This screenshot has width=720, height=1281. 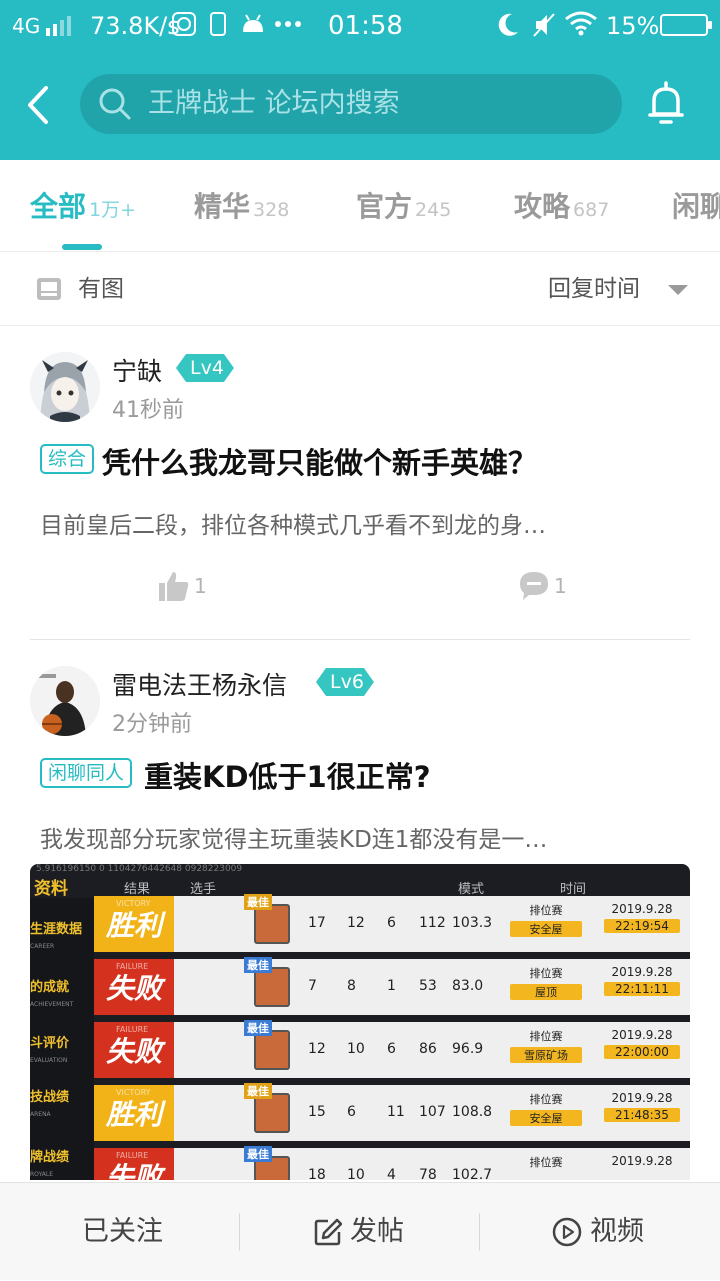 I want to click on post-tag: 综合, so click(x=67, y=459).